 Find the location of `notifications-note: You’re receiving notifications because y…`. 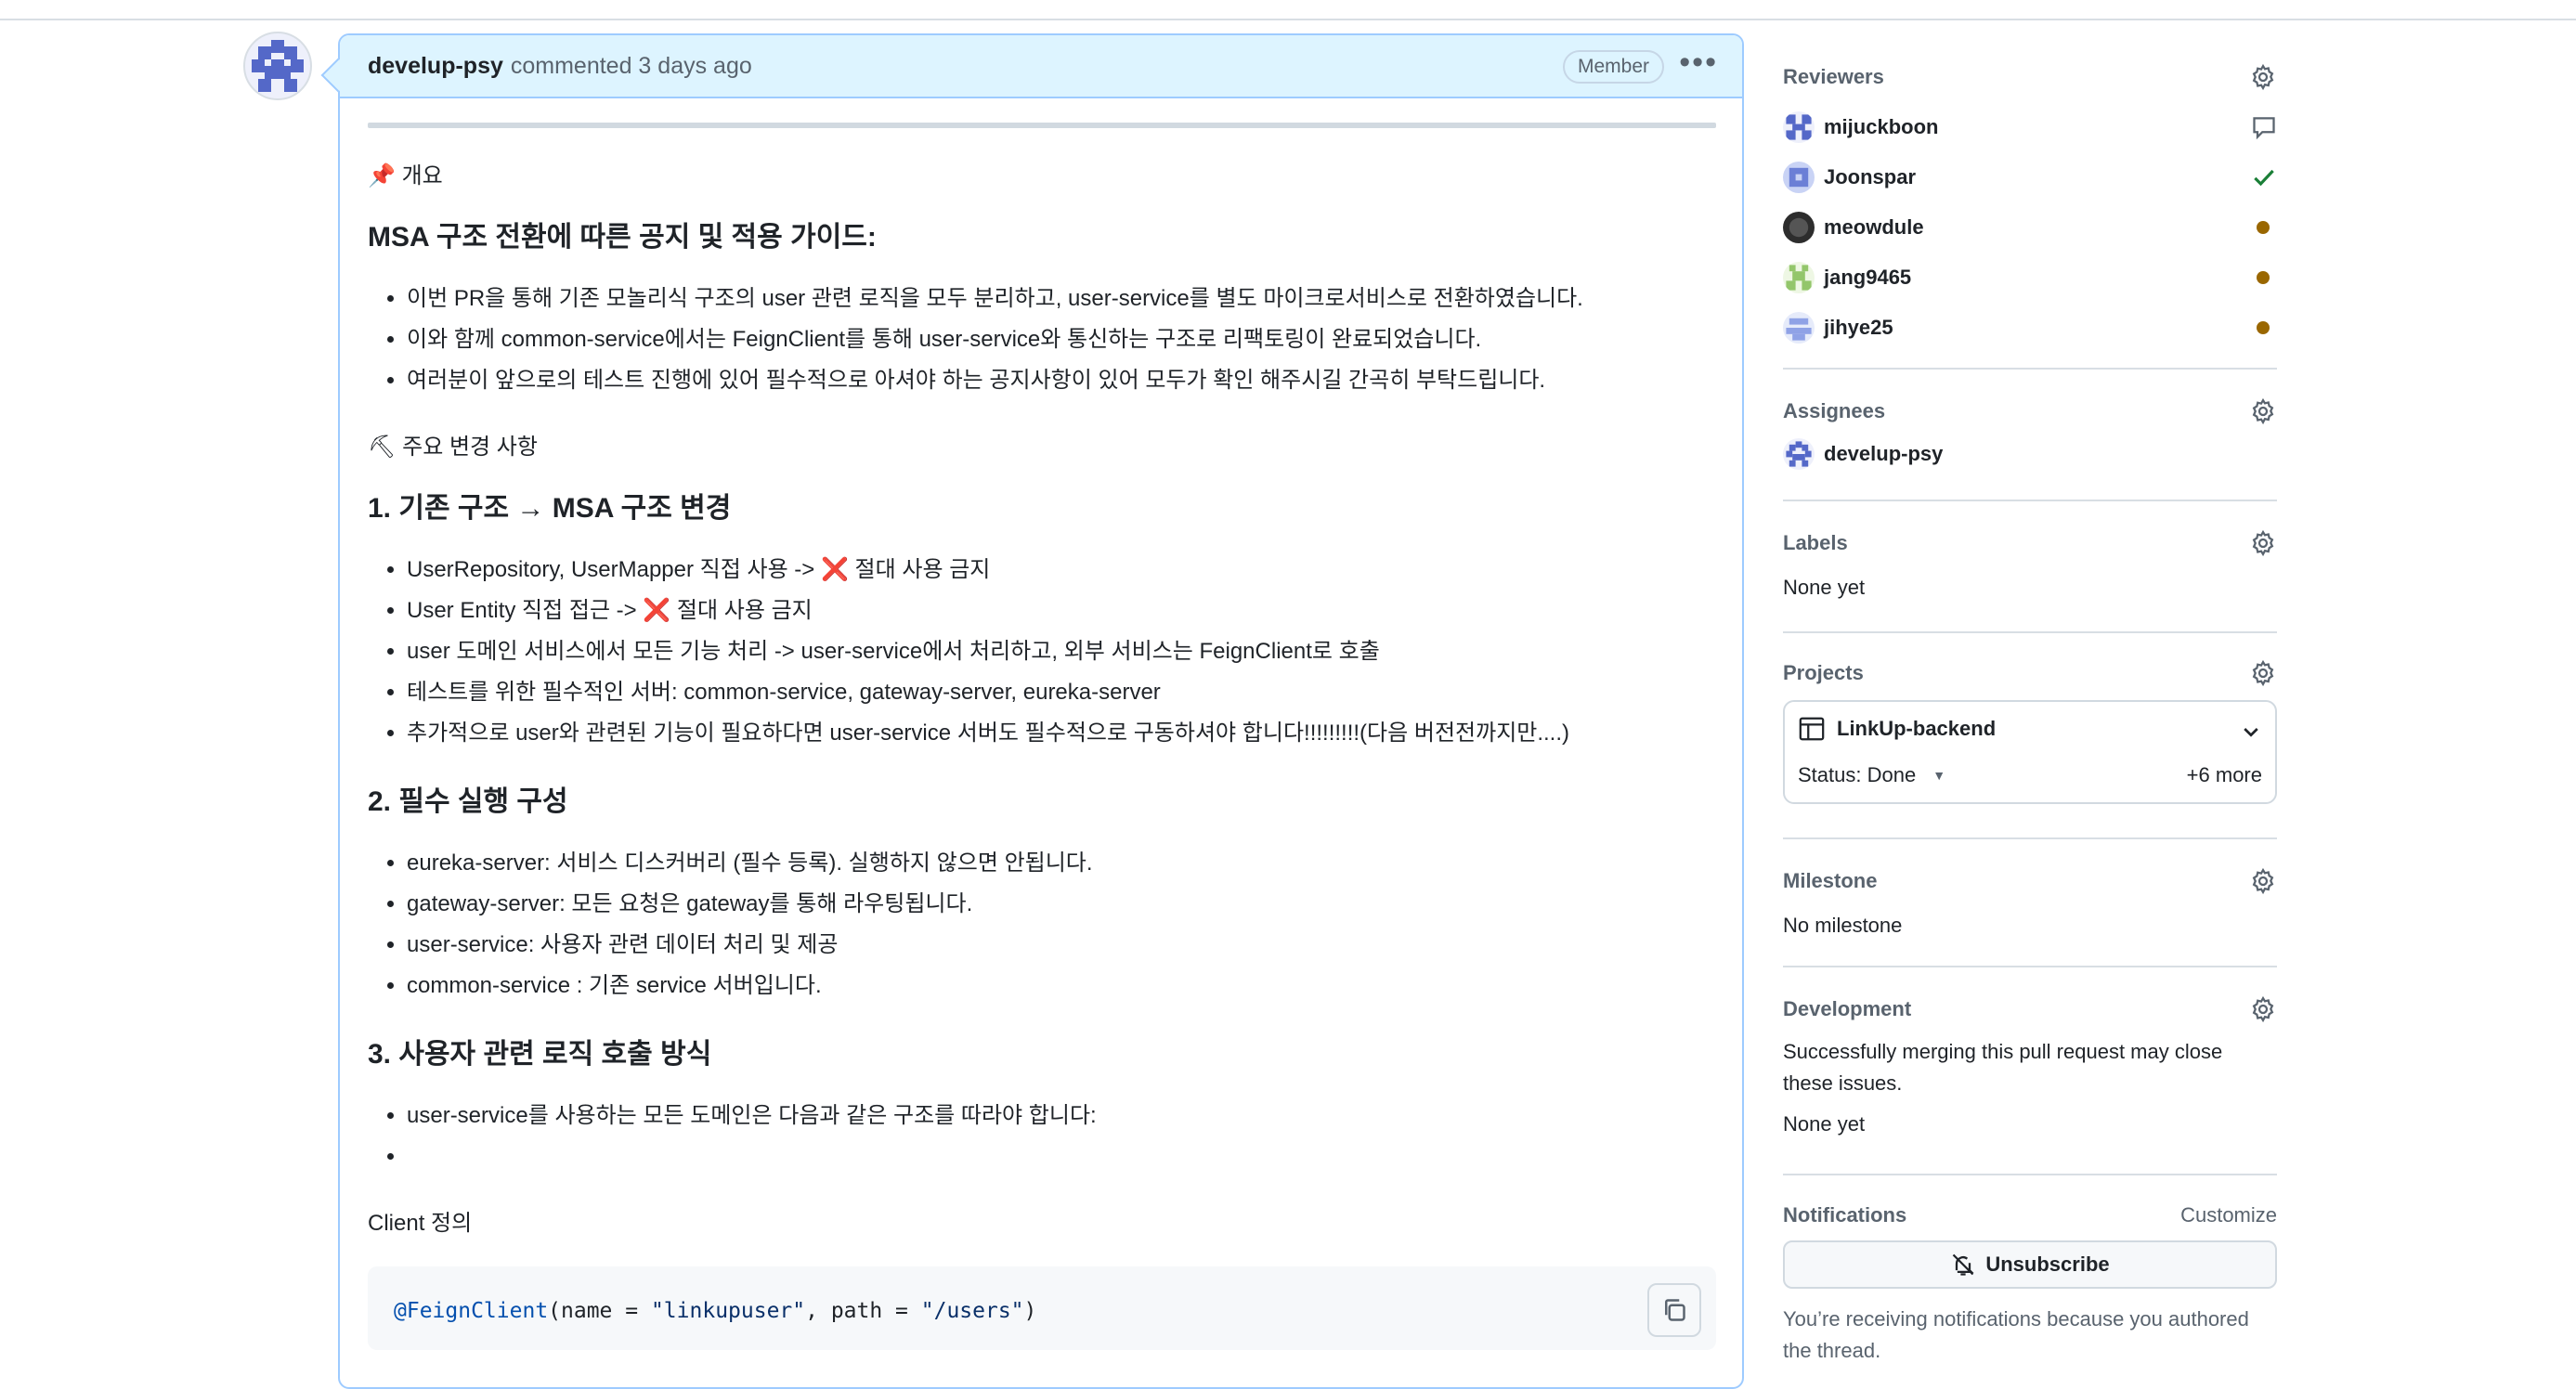

notifications-note: You’re receiving notifications because y… is located at coordinates (2016, 1334).